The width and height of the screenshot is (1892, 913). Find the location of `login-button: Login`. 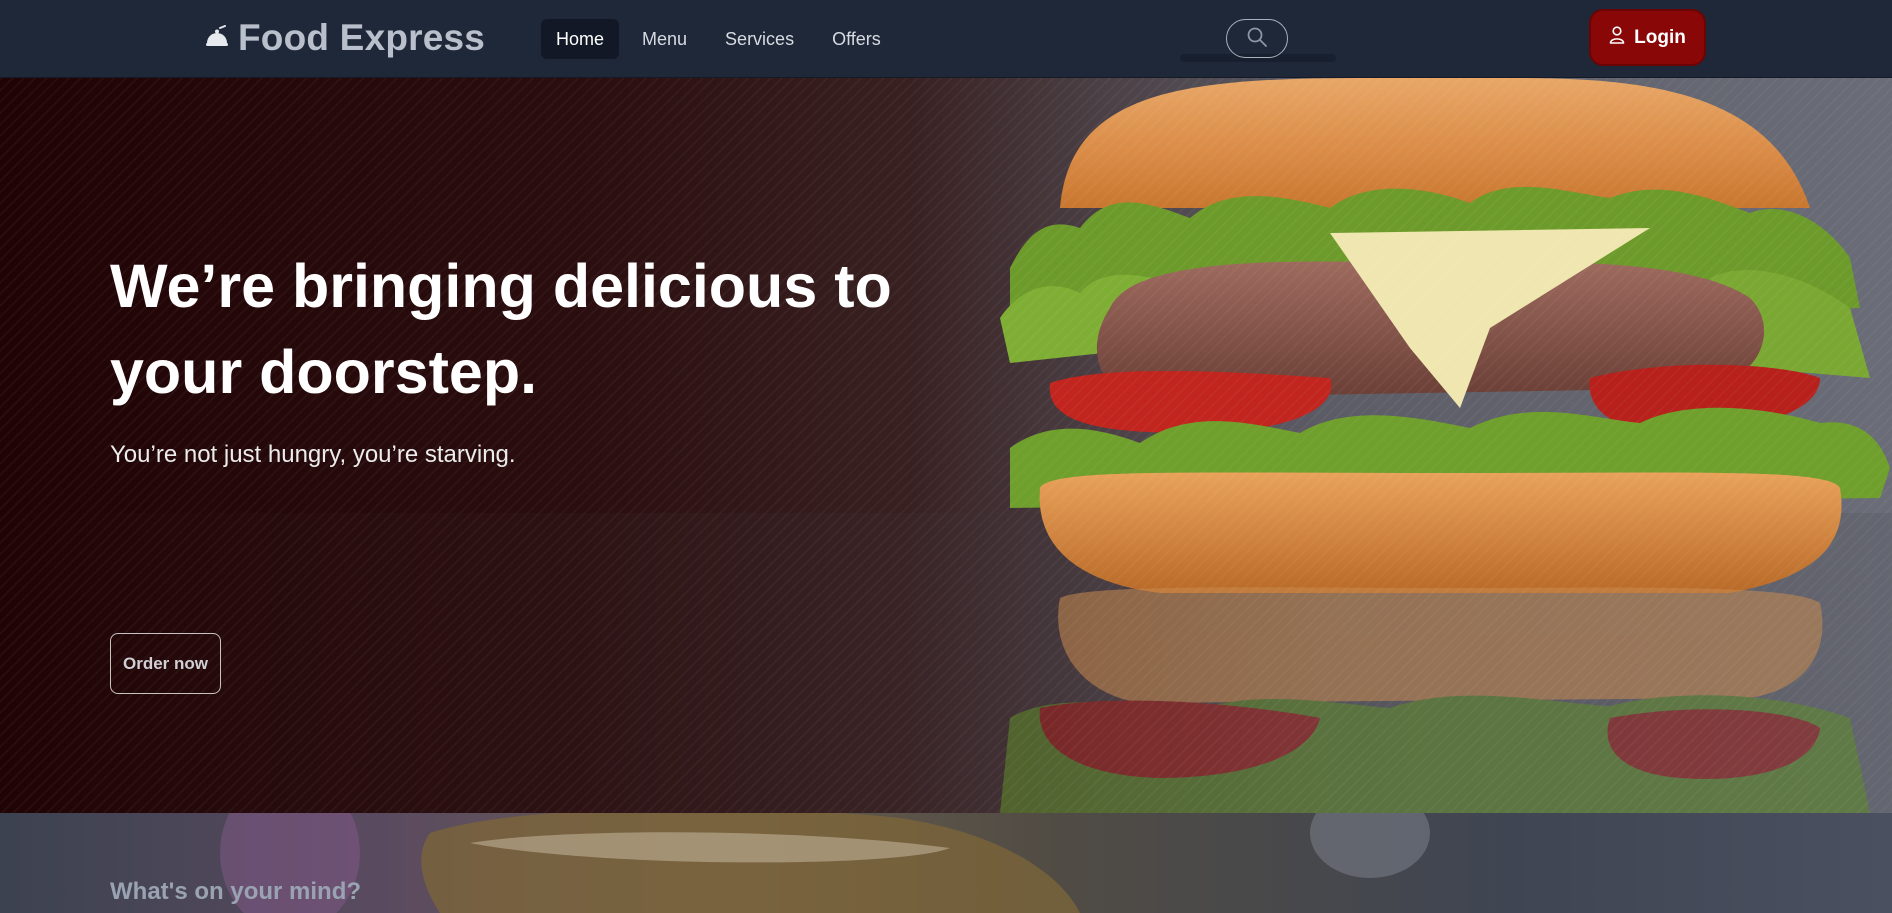

login-button: Login is located at coordinates (1647, 37).